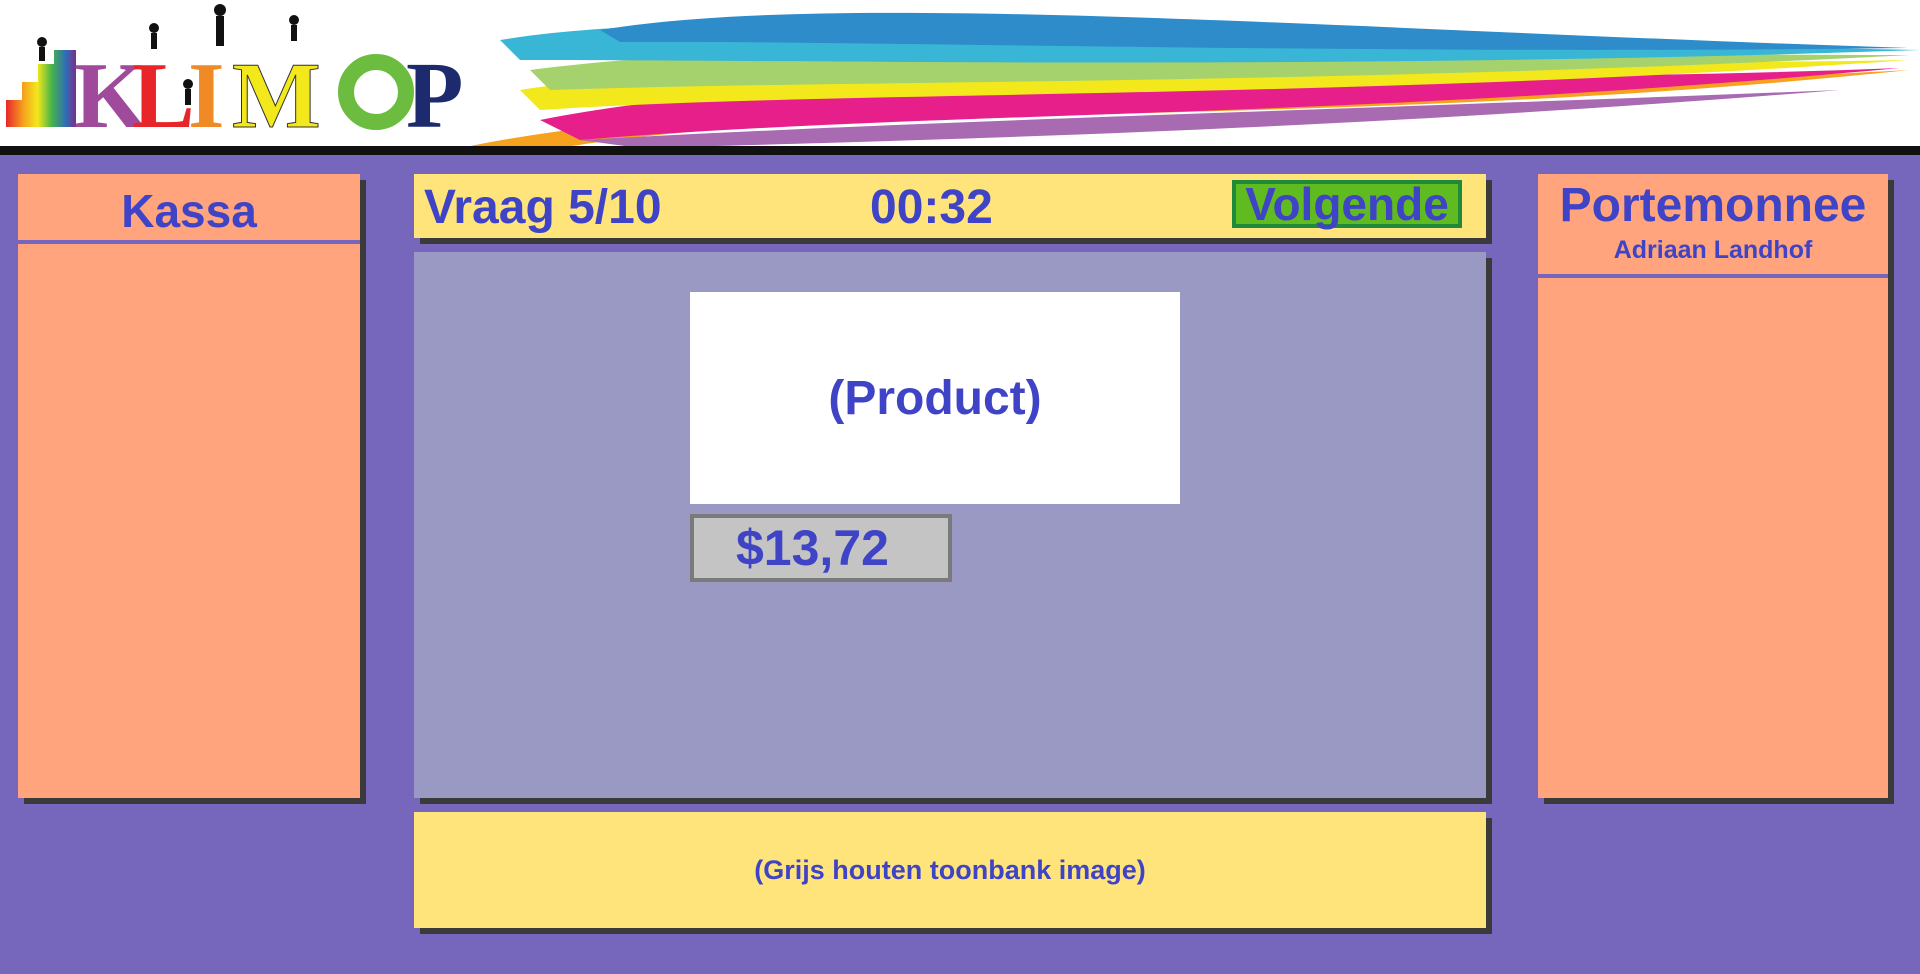 The height and width of the screenshot is (974, 1920). I want to click on counter-area: (Grijs houten toonbank image), so click(950, 870).